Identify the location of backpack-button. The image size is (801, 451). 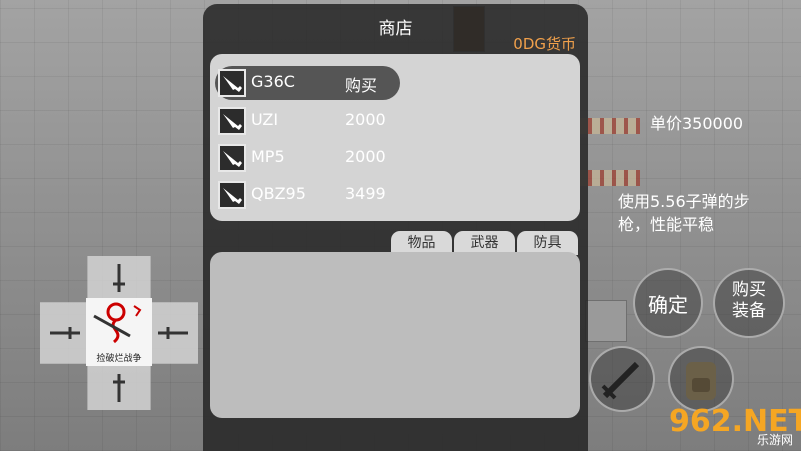
(701, 379).